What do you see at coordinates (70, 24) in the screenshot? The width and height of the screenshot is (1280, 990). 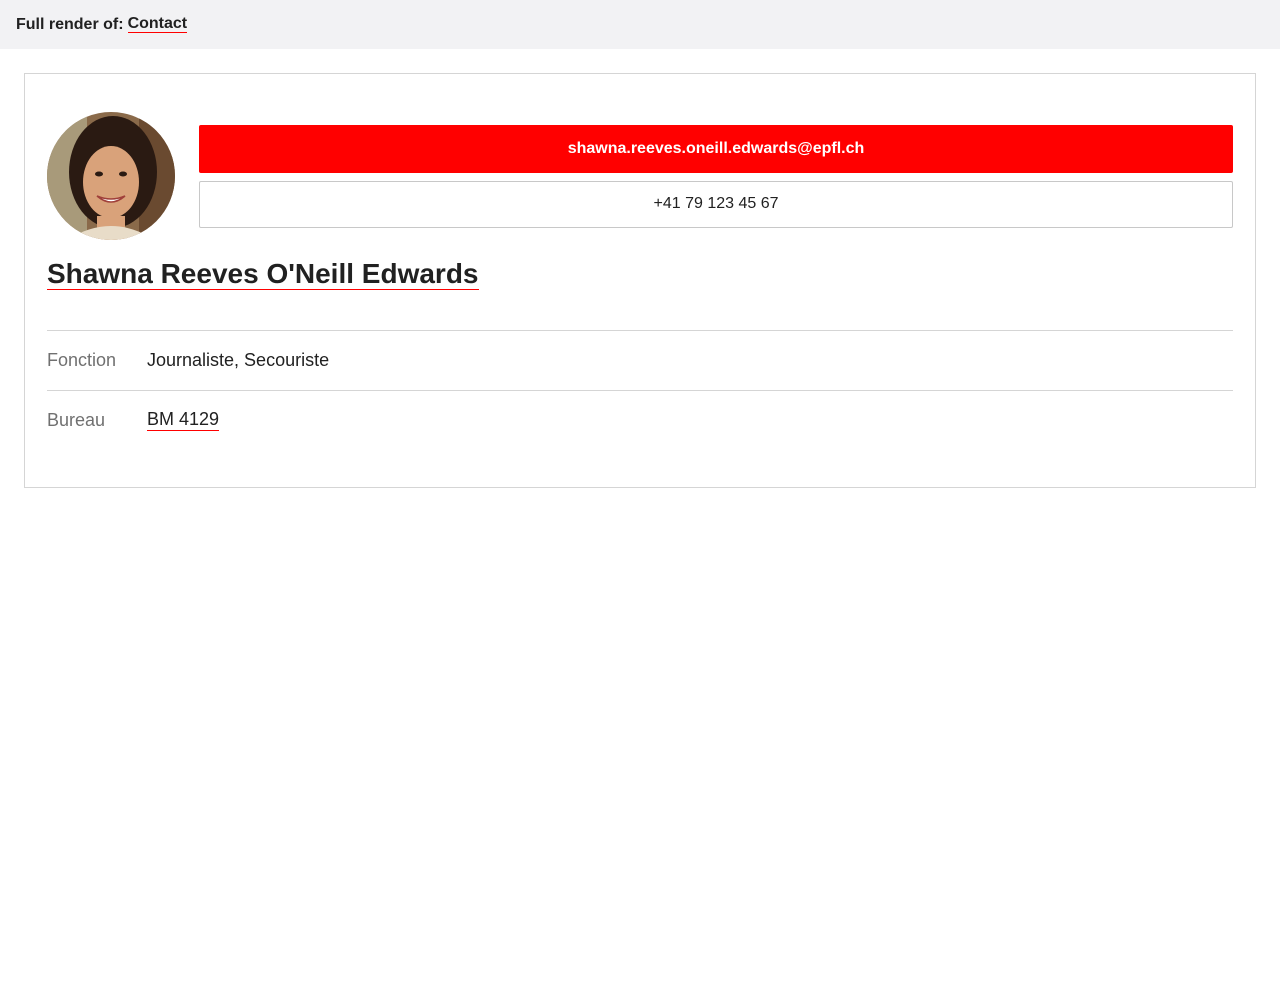 I see `render-prefix: Full render of:` at bounding box center [70, 24].